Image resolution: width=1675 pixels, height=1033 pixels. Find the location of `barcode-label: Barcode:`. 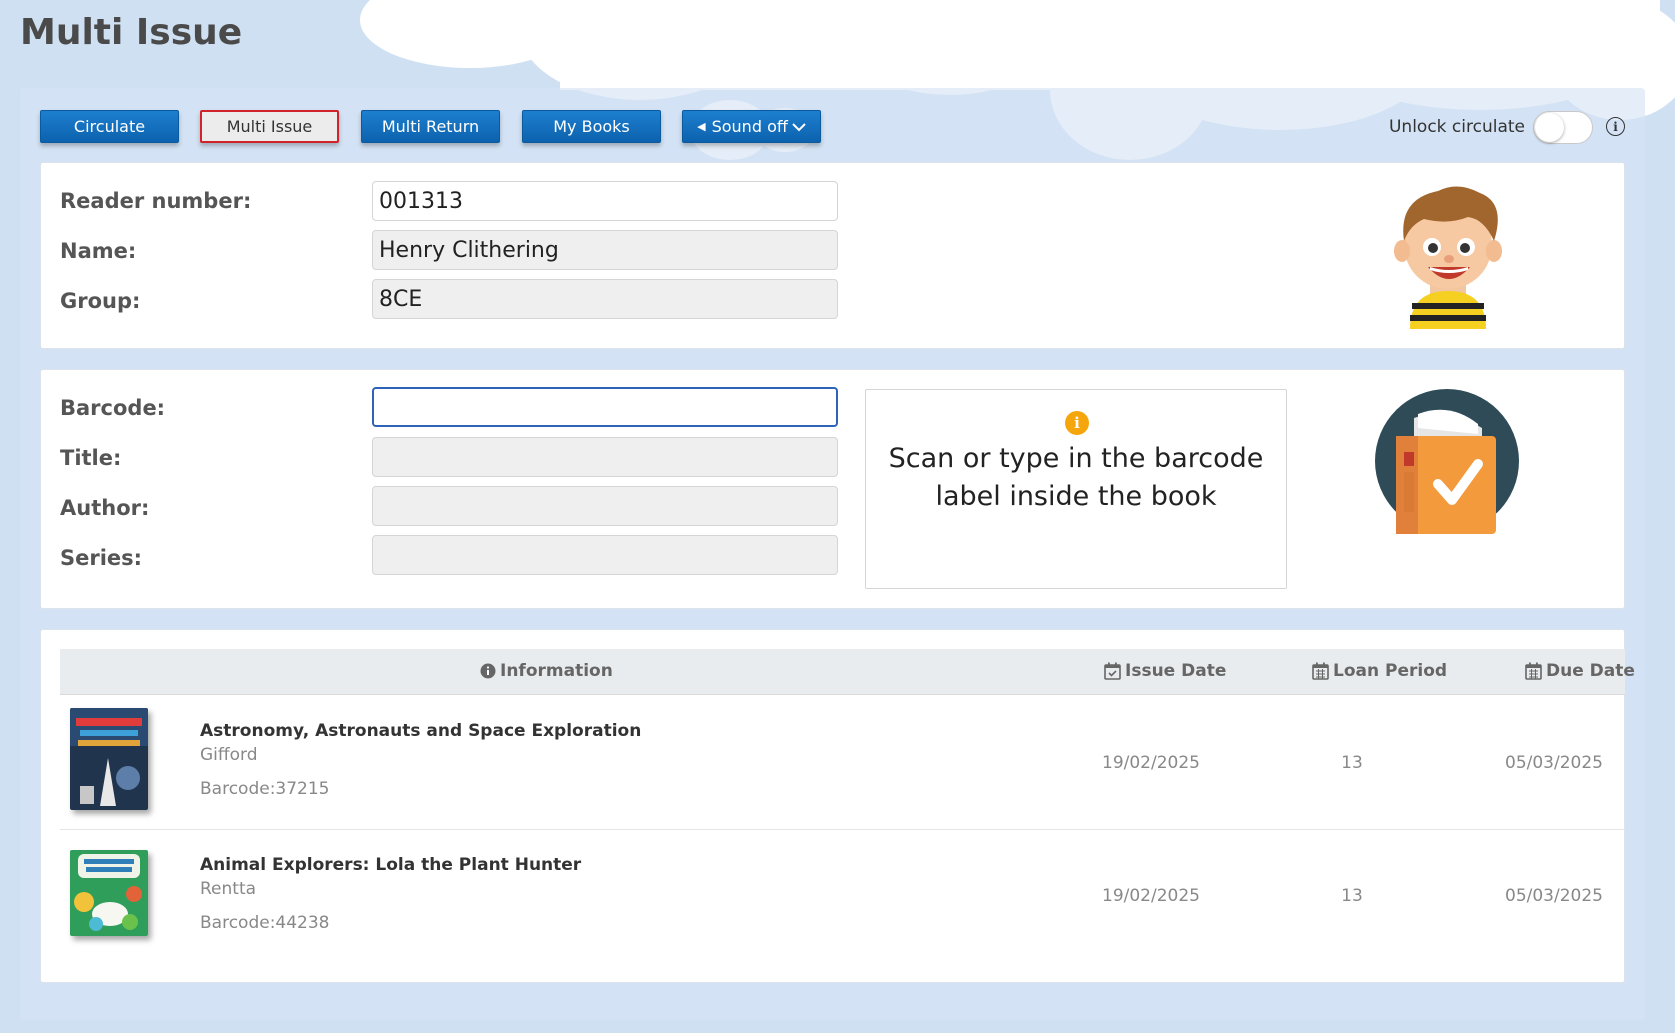

barcode-label: Barcode: is located at coordinates (113, 408).